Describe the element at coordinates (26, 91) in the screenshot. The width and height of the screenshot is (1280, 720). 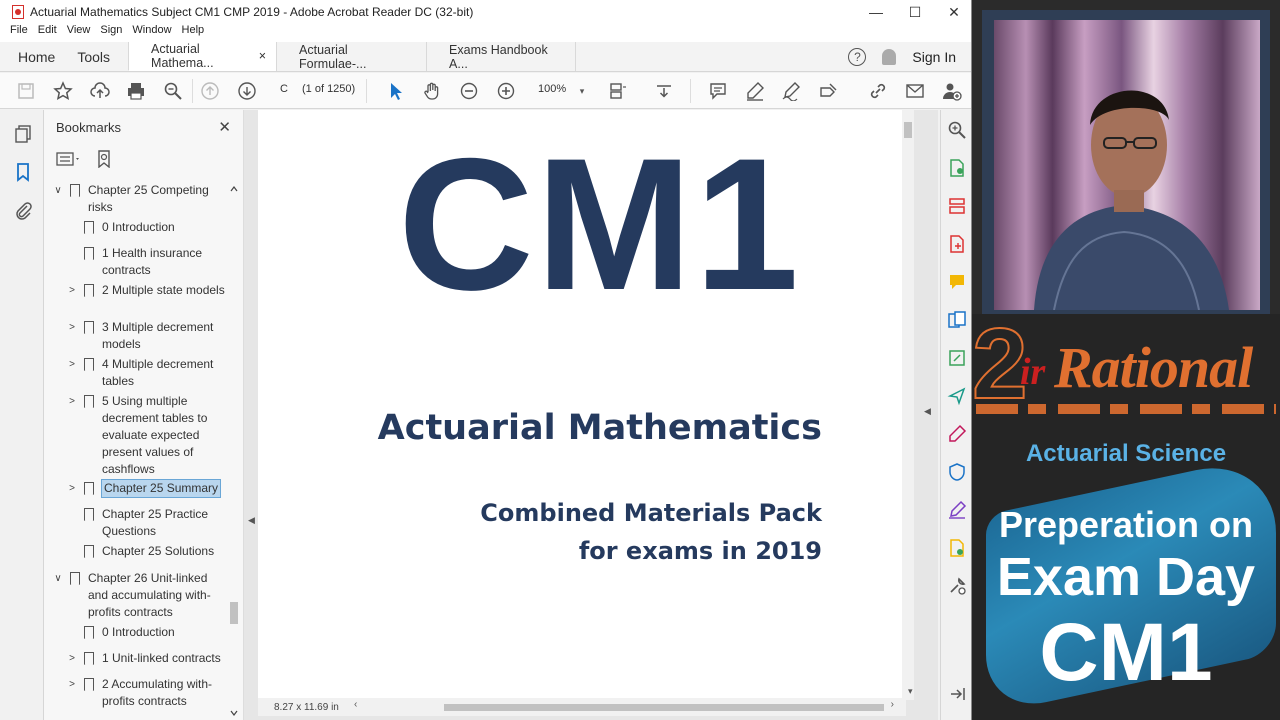
I see `save-icon` at that location.